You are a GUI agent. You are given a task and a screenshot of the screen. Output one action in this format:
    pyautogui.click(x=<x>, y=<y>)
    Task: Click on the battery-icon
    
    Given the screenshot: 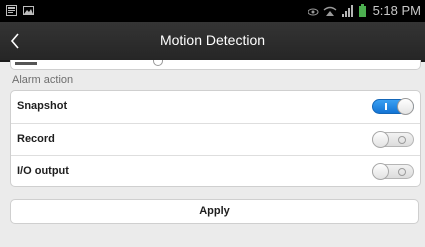 What is the action you would take?
    pyautogui.click(x=362, y=10)
    